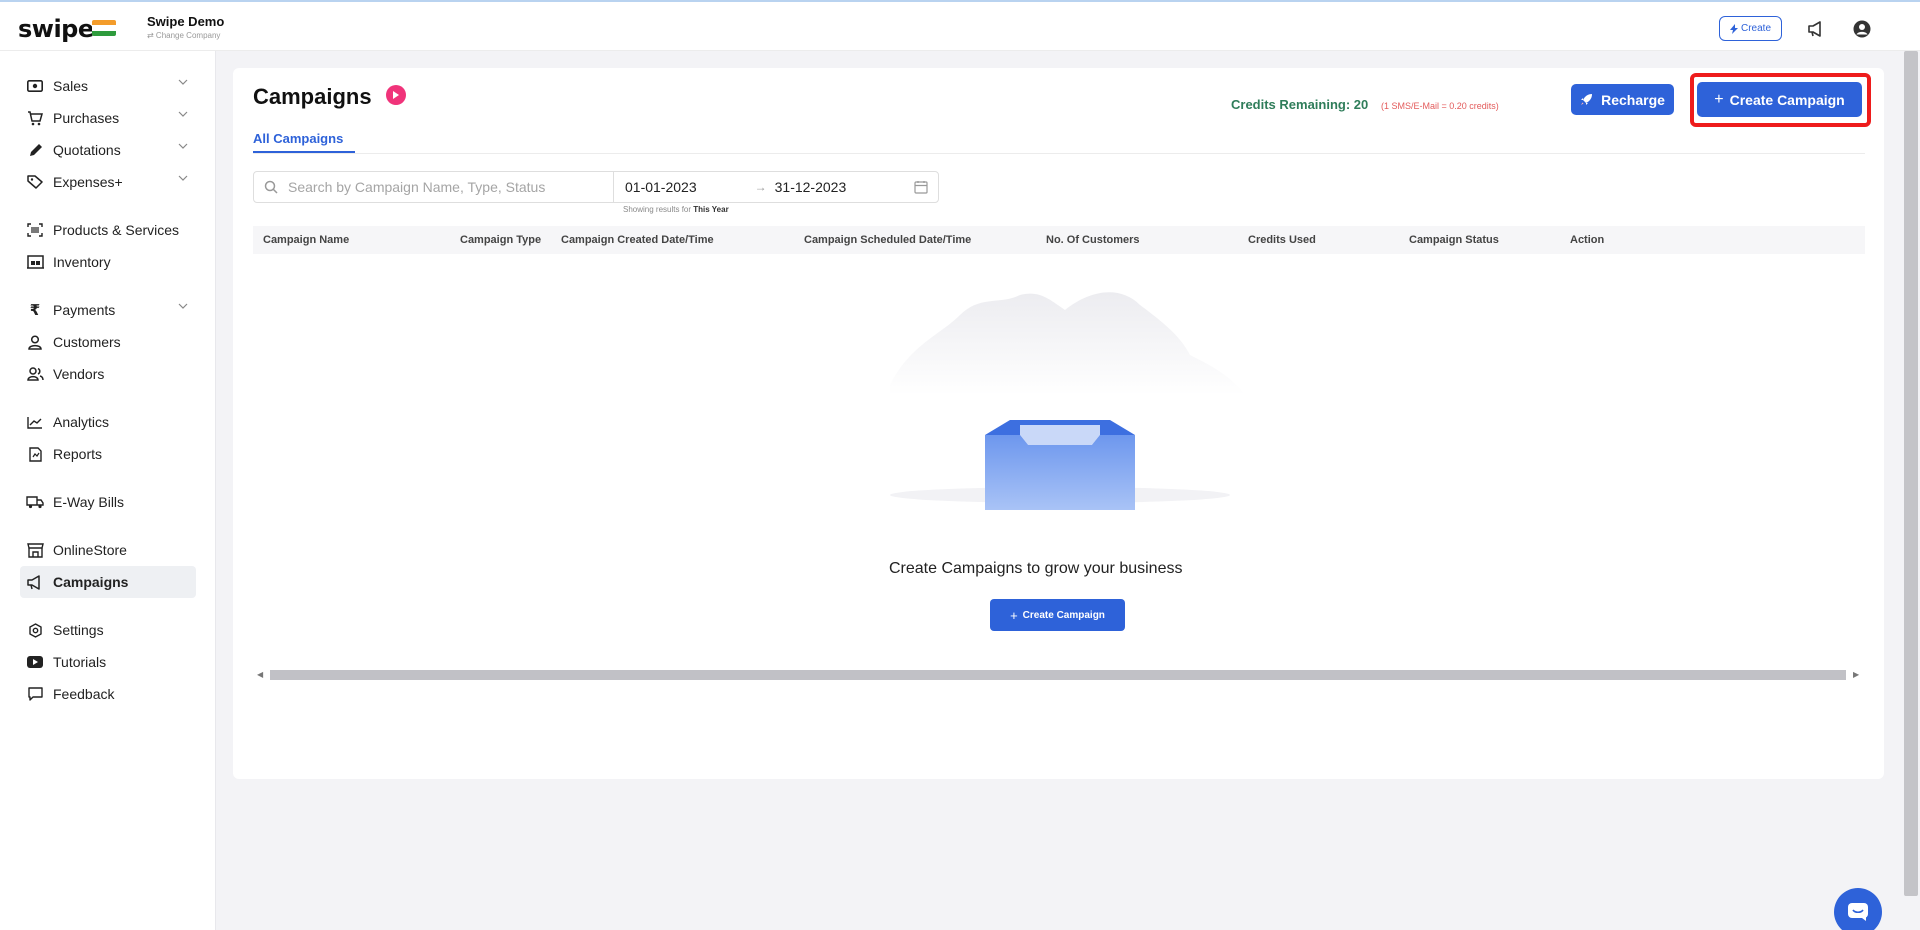 Image resolution: width=1920 pixels, height=930 pixels. I want to click on sidebar-item-purchases: Purchases, so click(108, 118).